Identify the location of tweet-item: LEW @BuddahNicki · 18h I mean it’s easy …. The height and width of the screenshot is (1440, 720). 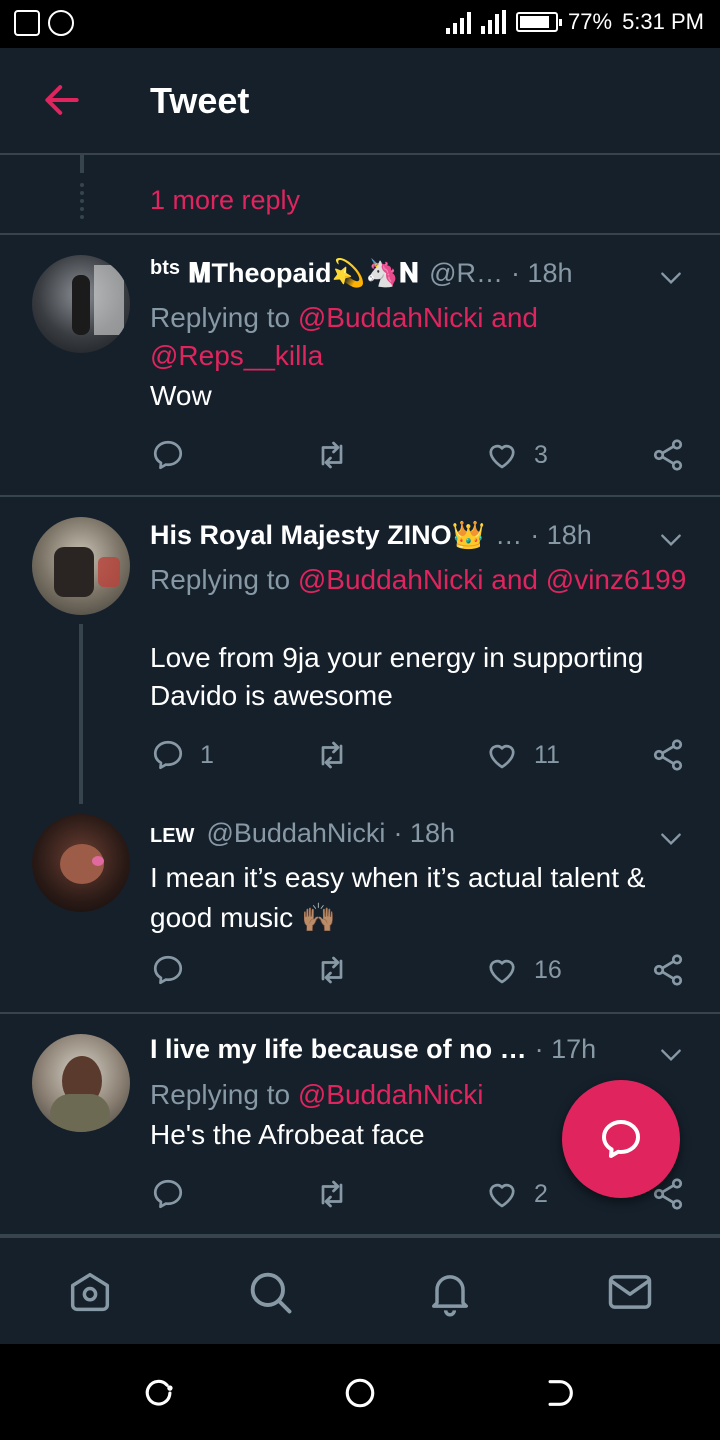
(360, 909).